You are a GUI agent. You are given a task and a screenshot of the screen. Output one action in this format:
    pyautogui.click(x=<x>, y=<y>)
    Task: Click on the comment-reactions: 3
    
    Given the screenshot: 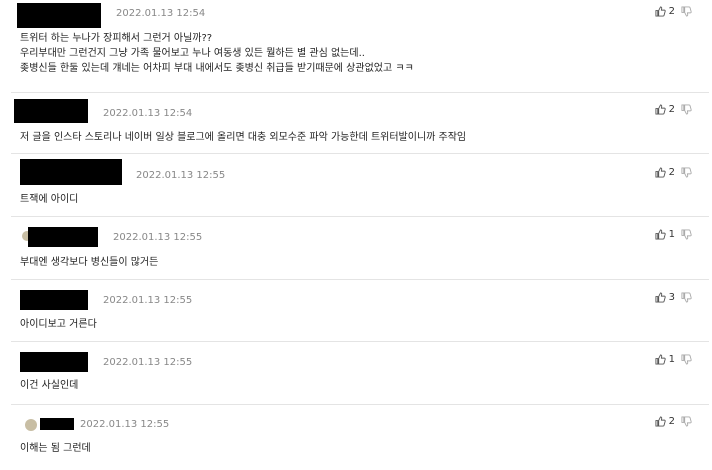 What is the action you would take?
    pyautogui.click(x=673, y=297)
    